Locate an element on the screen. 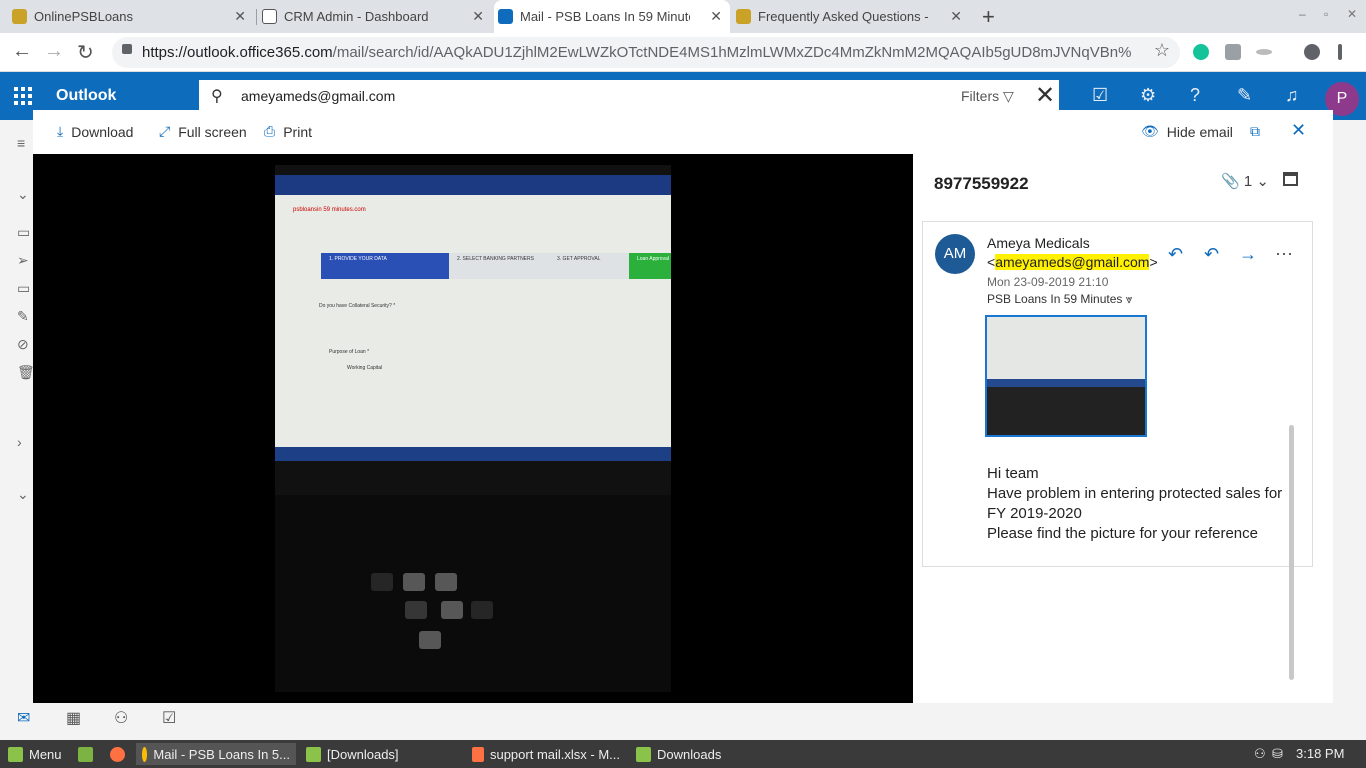 This screenshot has width=1366, height=768. clear-search-icon: ✕ is located at coordinates (1045, 95).